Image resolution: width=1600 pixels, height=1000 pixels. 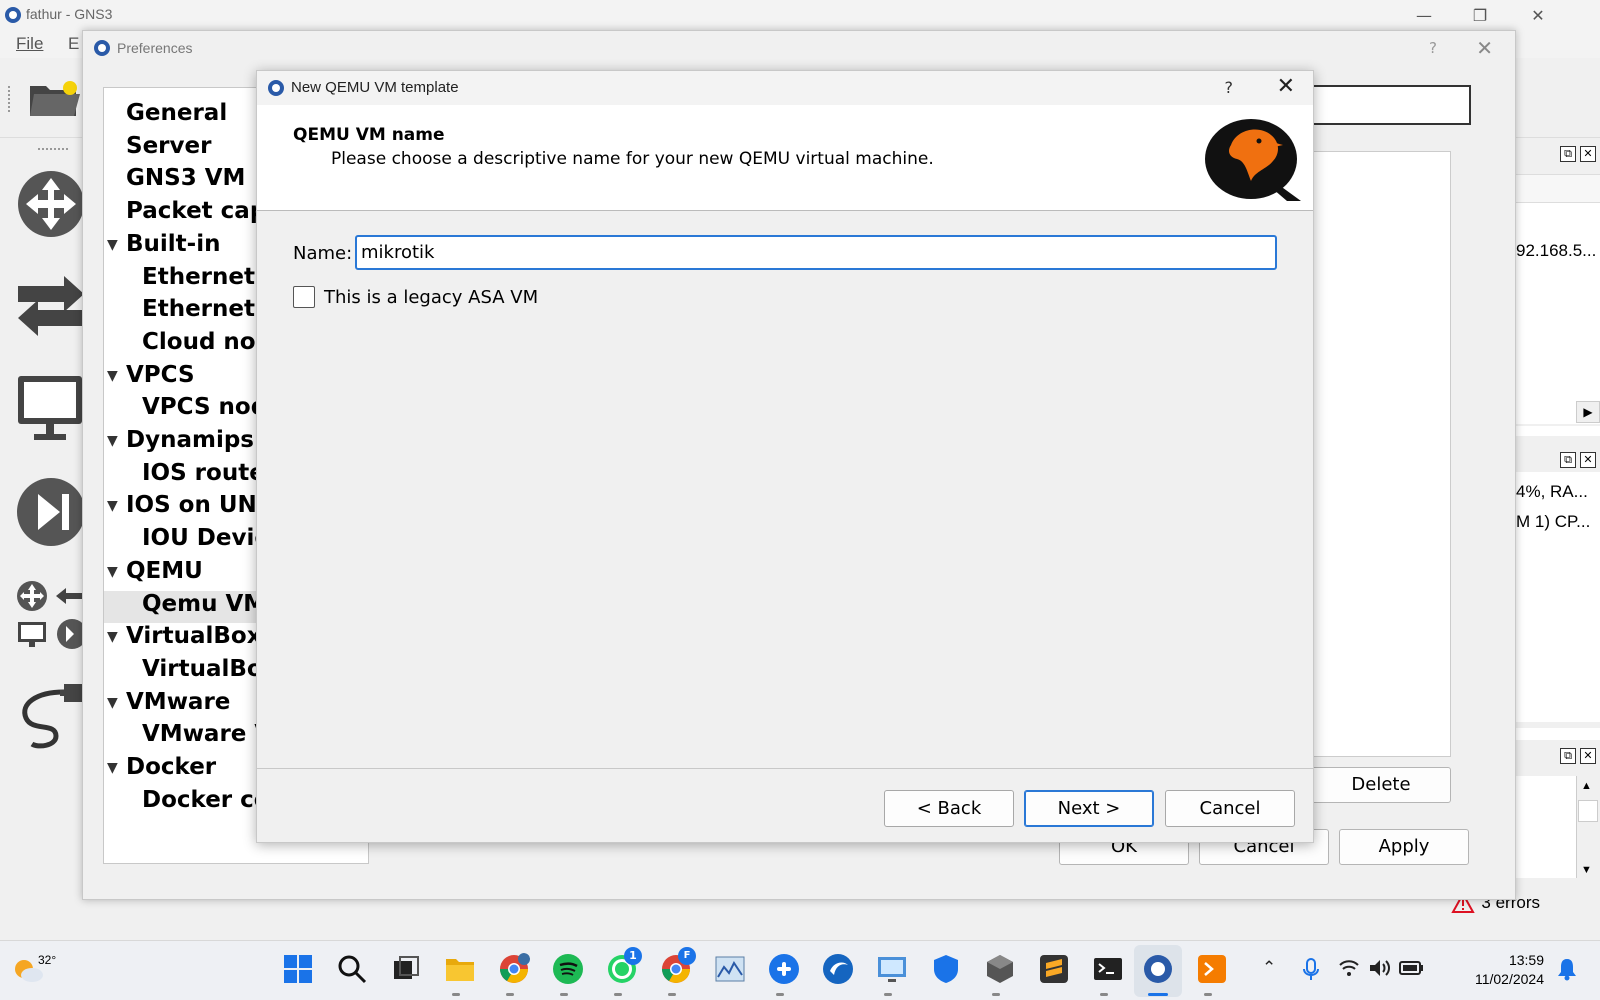 I want to click on tree-item: ▼ Docker, so click(x=160, y=770).